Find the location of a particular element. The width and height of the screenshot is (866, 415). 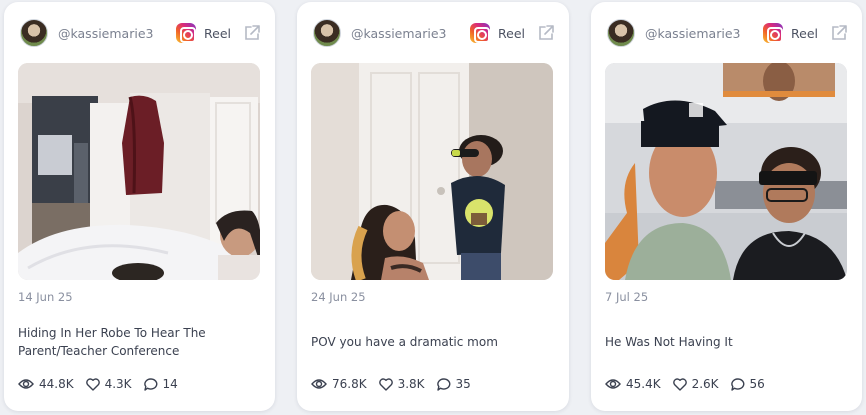

likes-stat: 4.3K is located at coordinates (108, 384).